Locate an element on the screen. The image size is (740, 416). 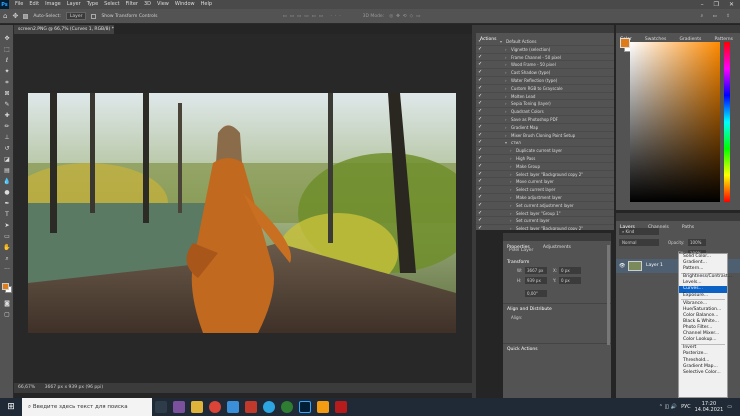
zoom-level: 66,67% is located at coordinates (26, 387).